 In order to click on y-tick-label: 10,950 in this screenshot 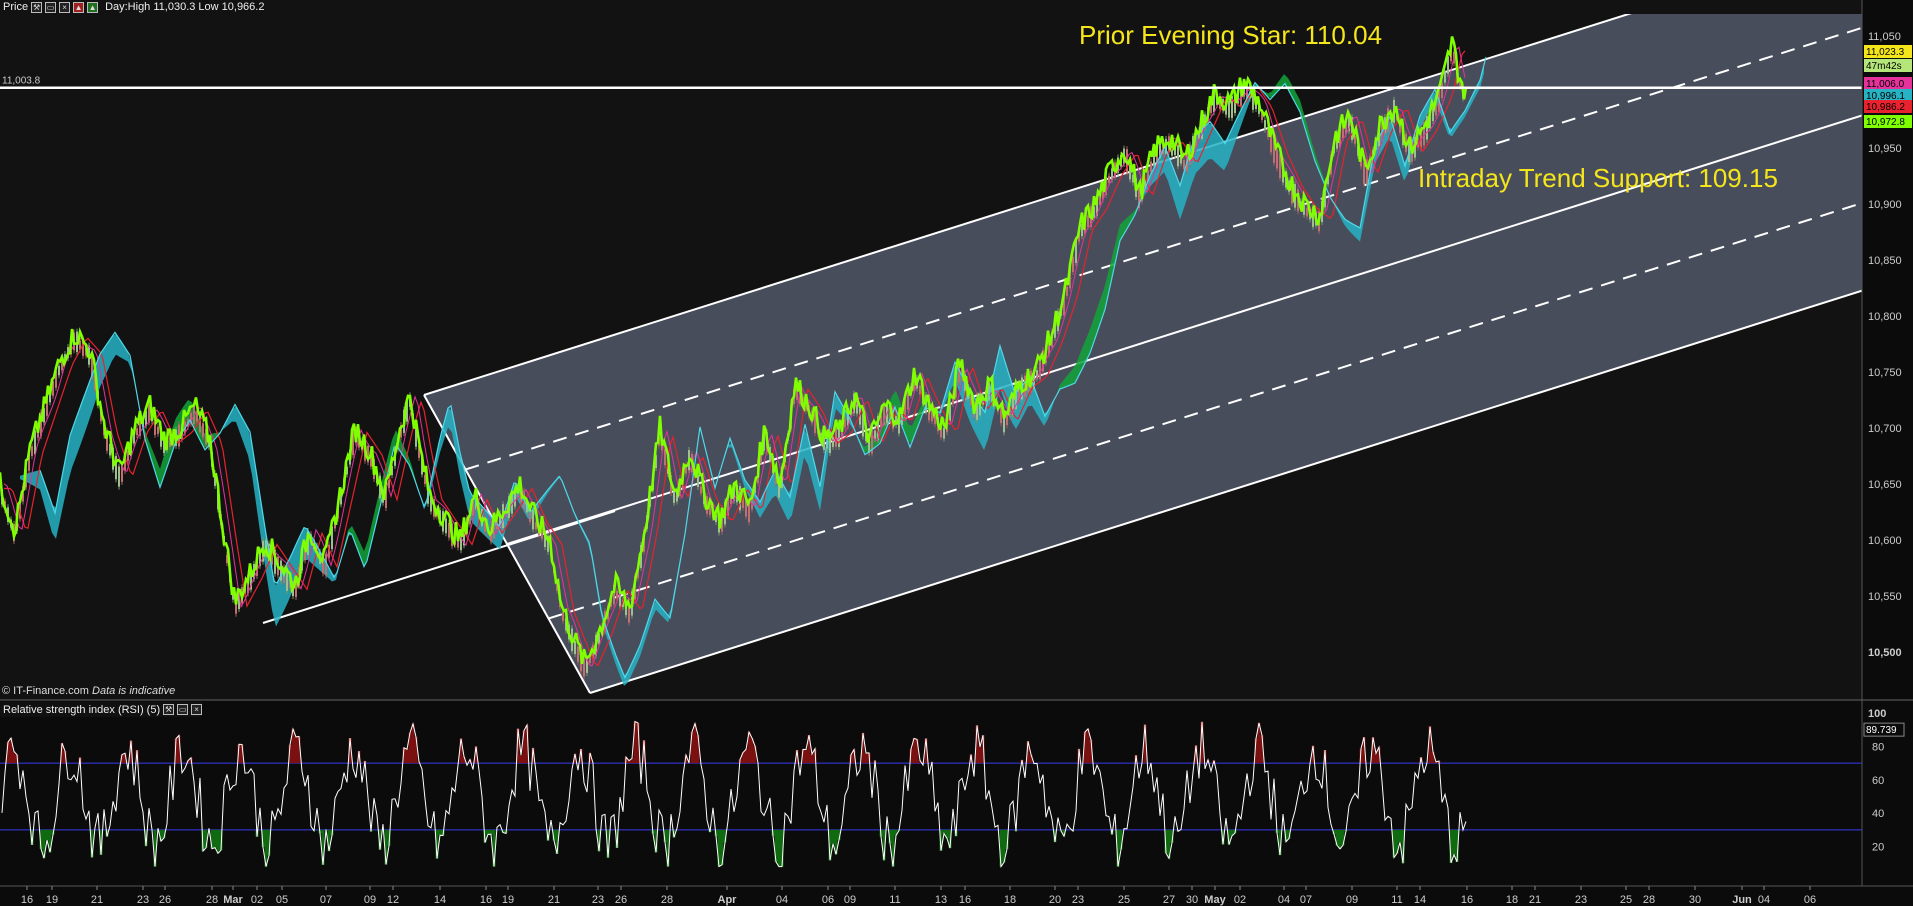, I will do `click(1885, 149)`.